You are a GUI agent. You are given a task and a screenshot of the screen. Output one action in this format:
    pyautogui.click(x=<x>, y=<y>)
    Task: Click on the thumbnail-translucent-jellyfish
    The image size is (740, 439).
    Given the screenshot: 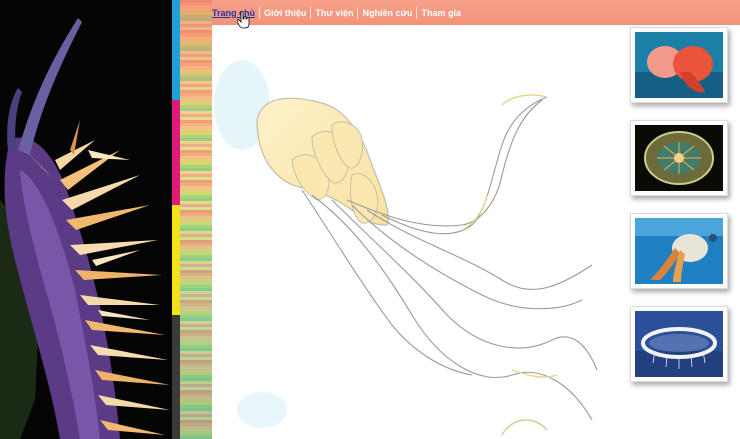 What is the action you would take?
    pyautogui.click(x=679, y=158)
    